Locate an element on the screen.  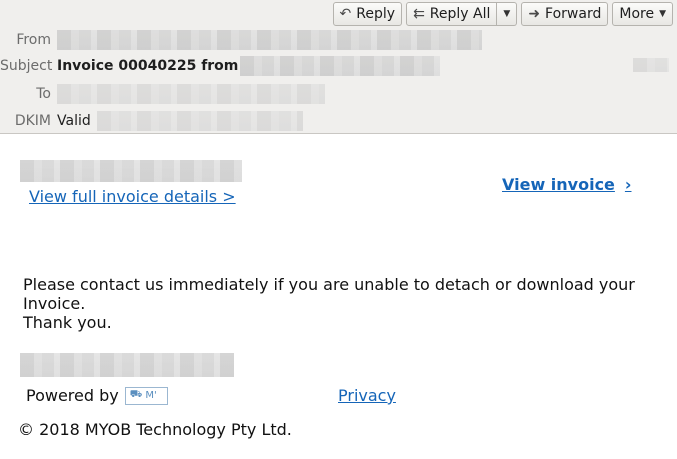
forward-button: ➜ Forward is located at coordinates (565, 14).